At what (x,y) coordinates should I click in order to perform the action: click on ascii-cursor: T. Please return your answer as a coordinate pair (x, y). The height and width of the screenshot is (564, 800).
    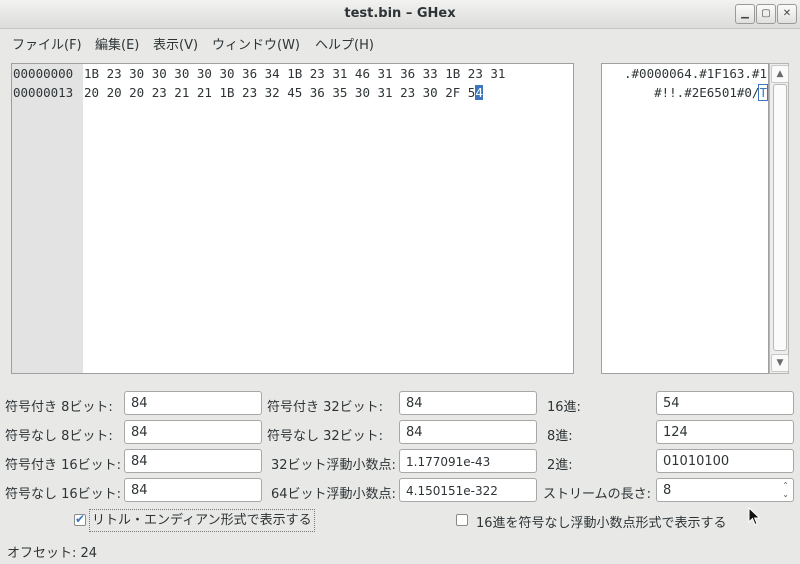
    Looking at the image, I should click on (763, 92).